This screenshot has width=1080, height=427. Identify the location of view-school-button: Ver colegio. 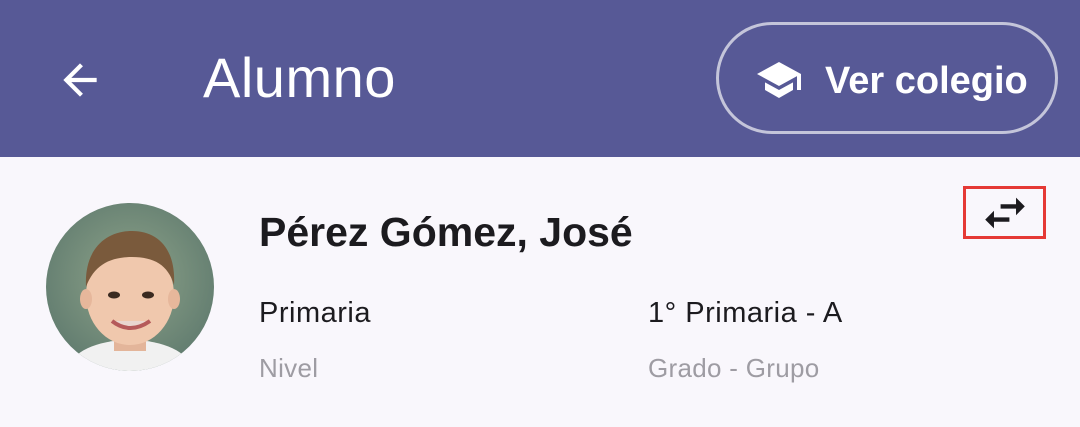
(887, 78).